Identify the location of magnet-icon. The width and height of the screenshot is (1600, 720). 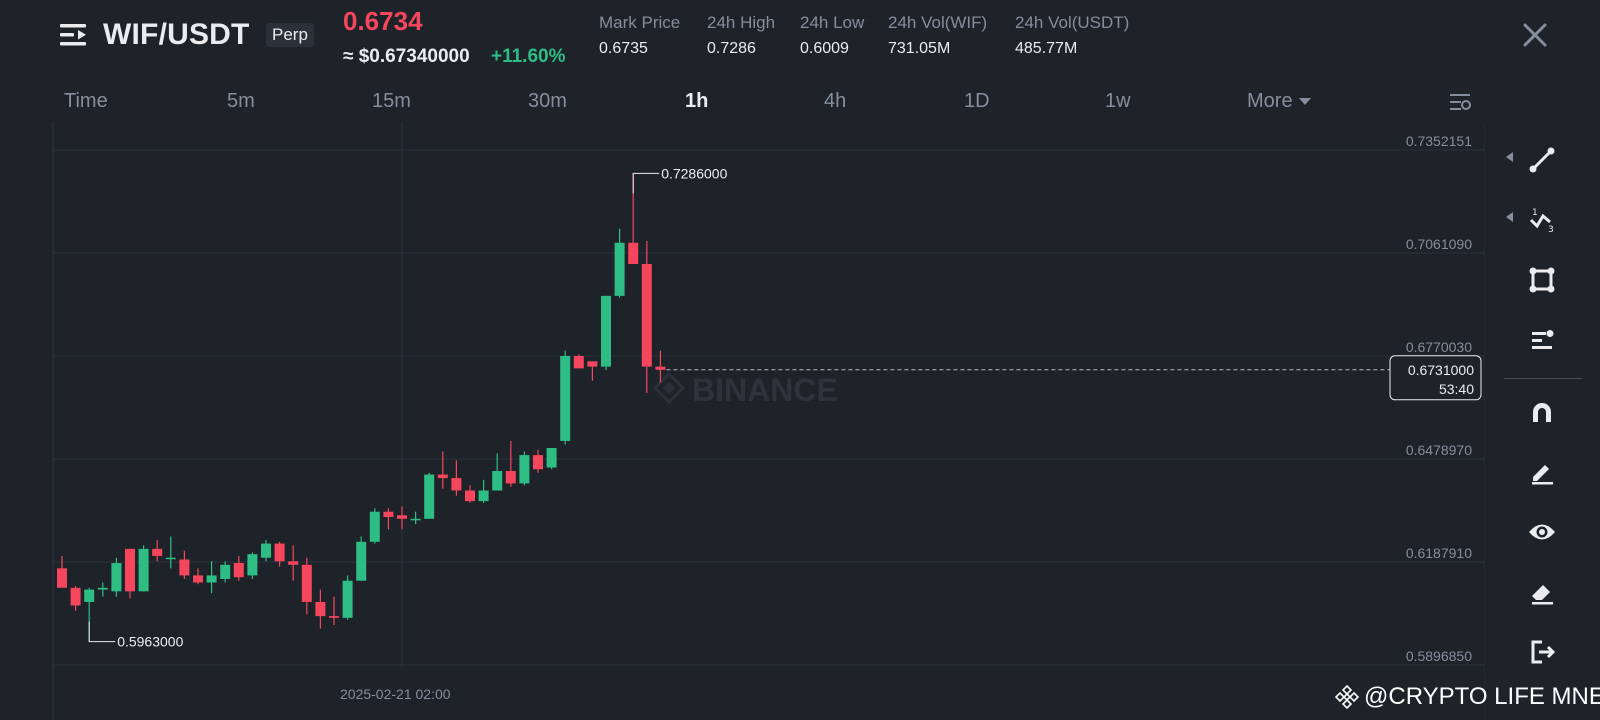
(1542, 412).